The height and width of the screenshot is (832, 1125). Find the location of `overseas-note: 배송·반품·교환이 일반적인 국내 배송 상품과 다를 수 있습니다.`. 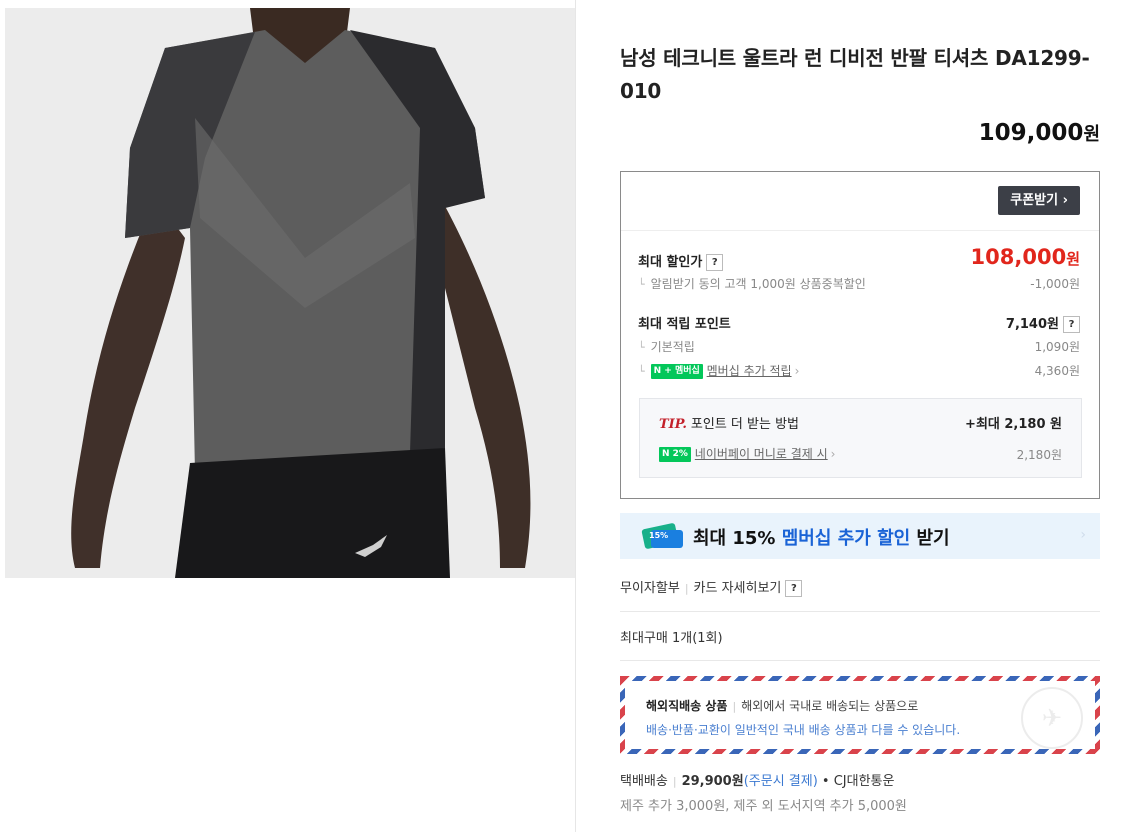

overseas-note: 배송·반품·교환이 일반적인 국내 배송 상품과 다를 수 있습니다. is located at coordinates (803, 730).